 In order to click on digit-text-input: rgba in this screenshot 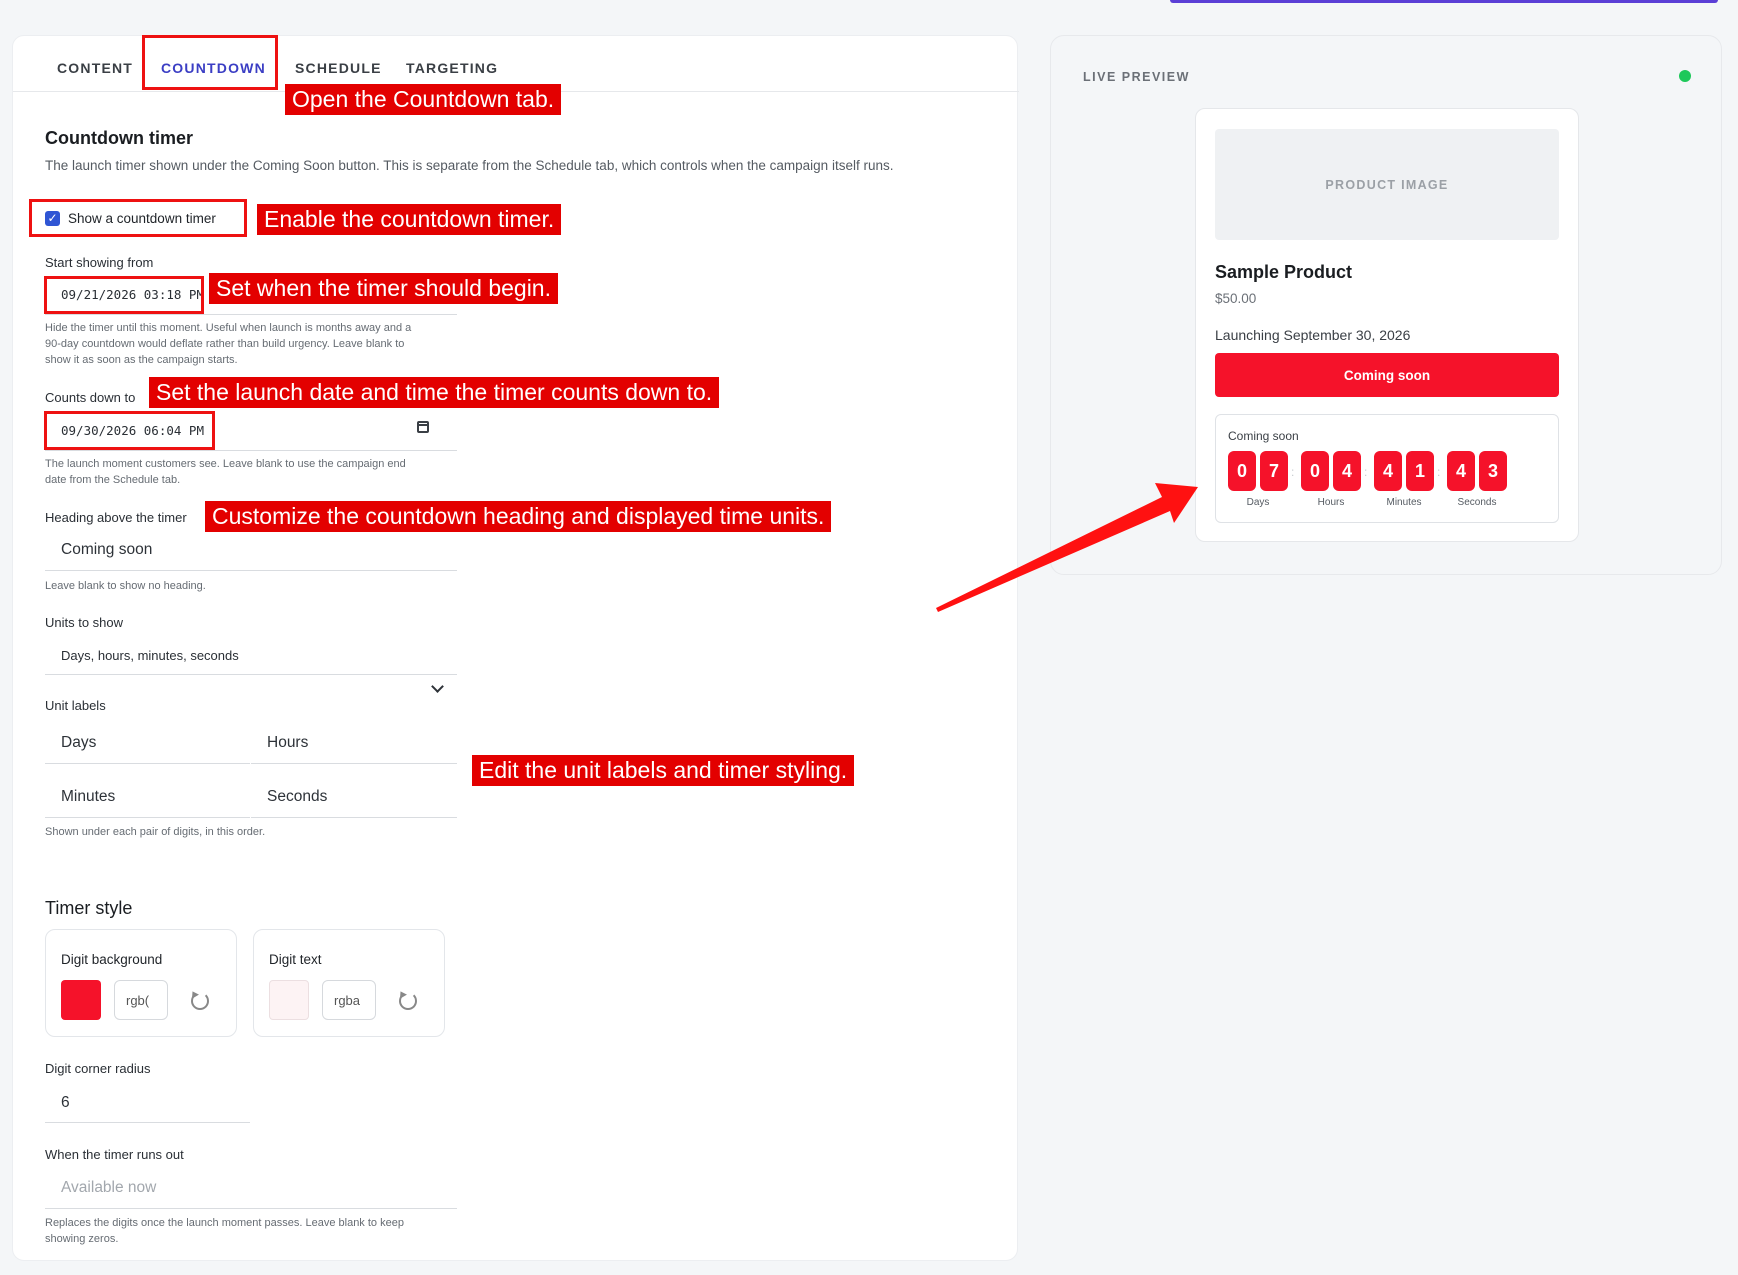, I will do `click(349, 1000)`.